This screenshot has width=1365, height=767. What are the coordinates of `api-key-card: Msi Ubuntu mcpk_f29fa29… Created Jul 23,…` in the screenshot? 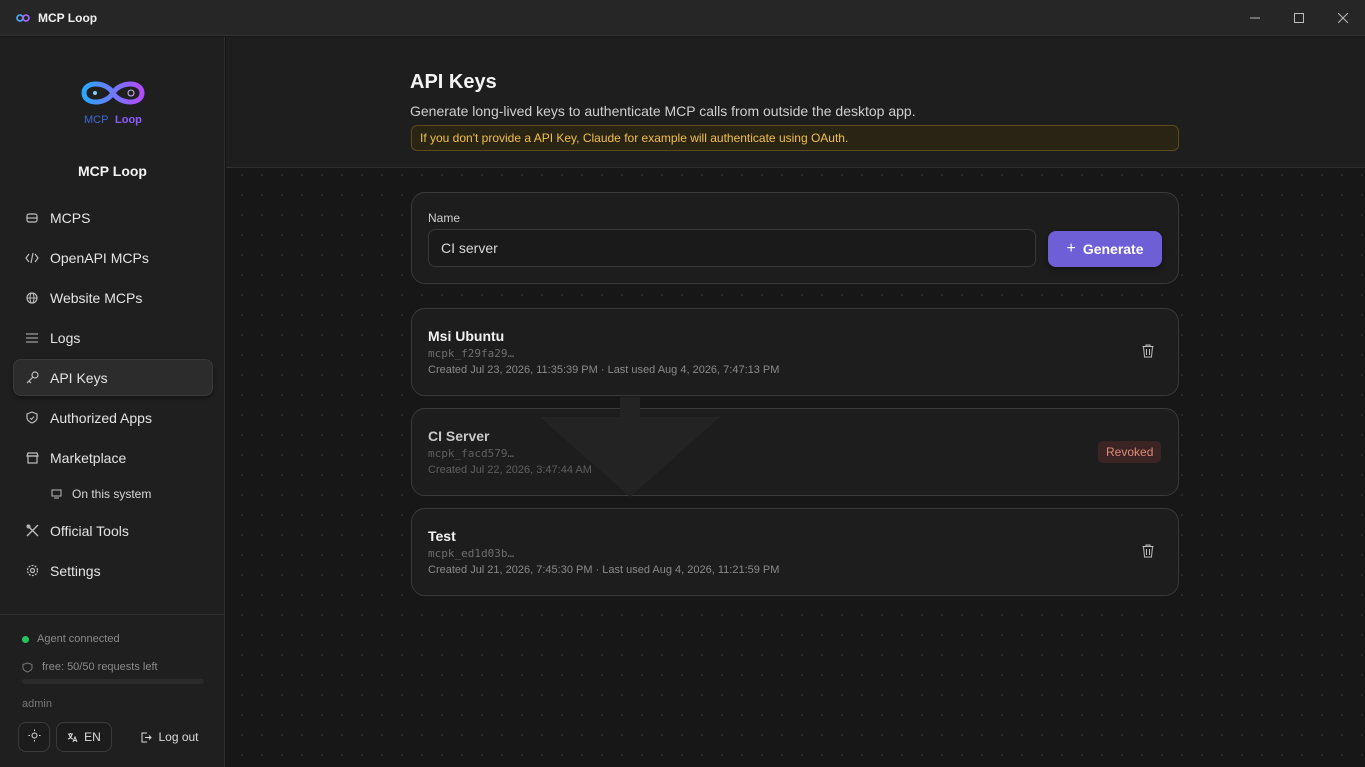 It's located at (795, 352).